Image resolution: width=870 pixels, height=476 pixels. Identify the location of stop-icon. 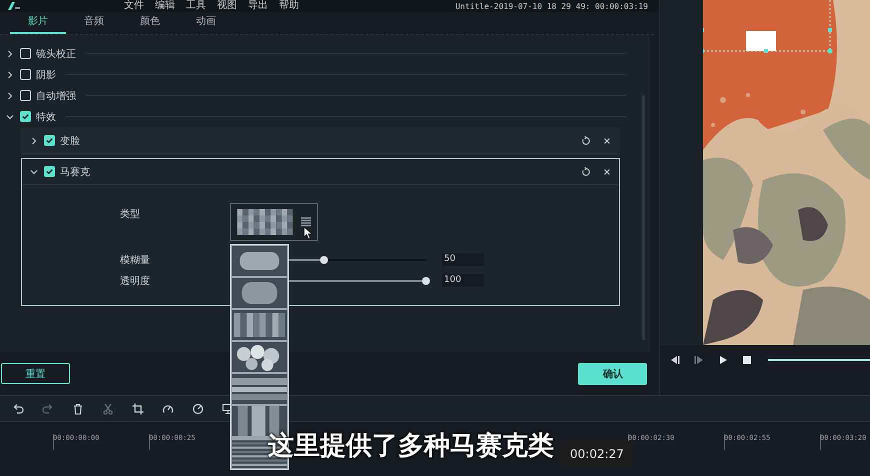
(747, 360).